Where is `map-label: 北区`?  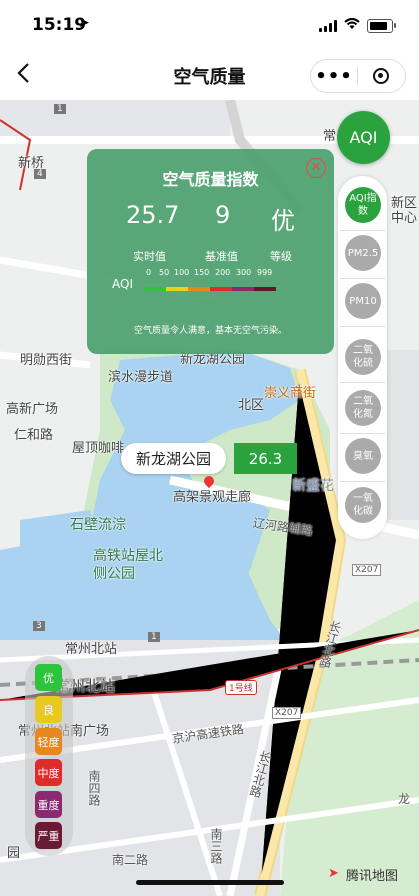 map-label: 北区 is located at coordinates (251, 405).